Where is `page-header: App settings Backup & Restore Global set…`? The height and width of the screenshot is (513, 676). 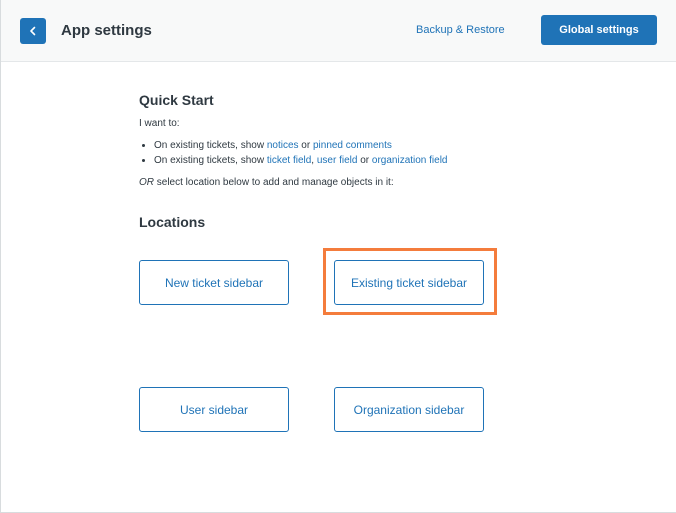
page-header: App settings Backup & Restore Global set… is located at coordinates (338, 31).